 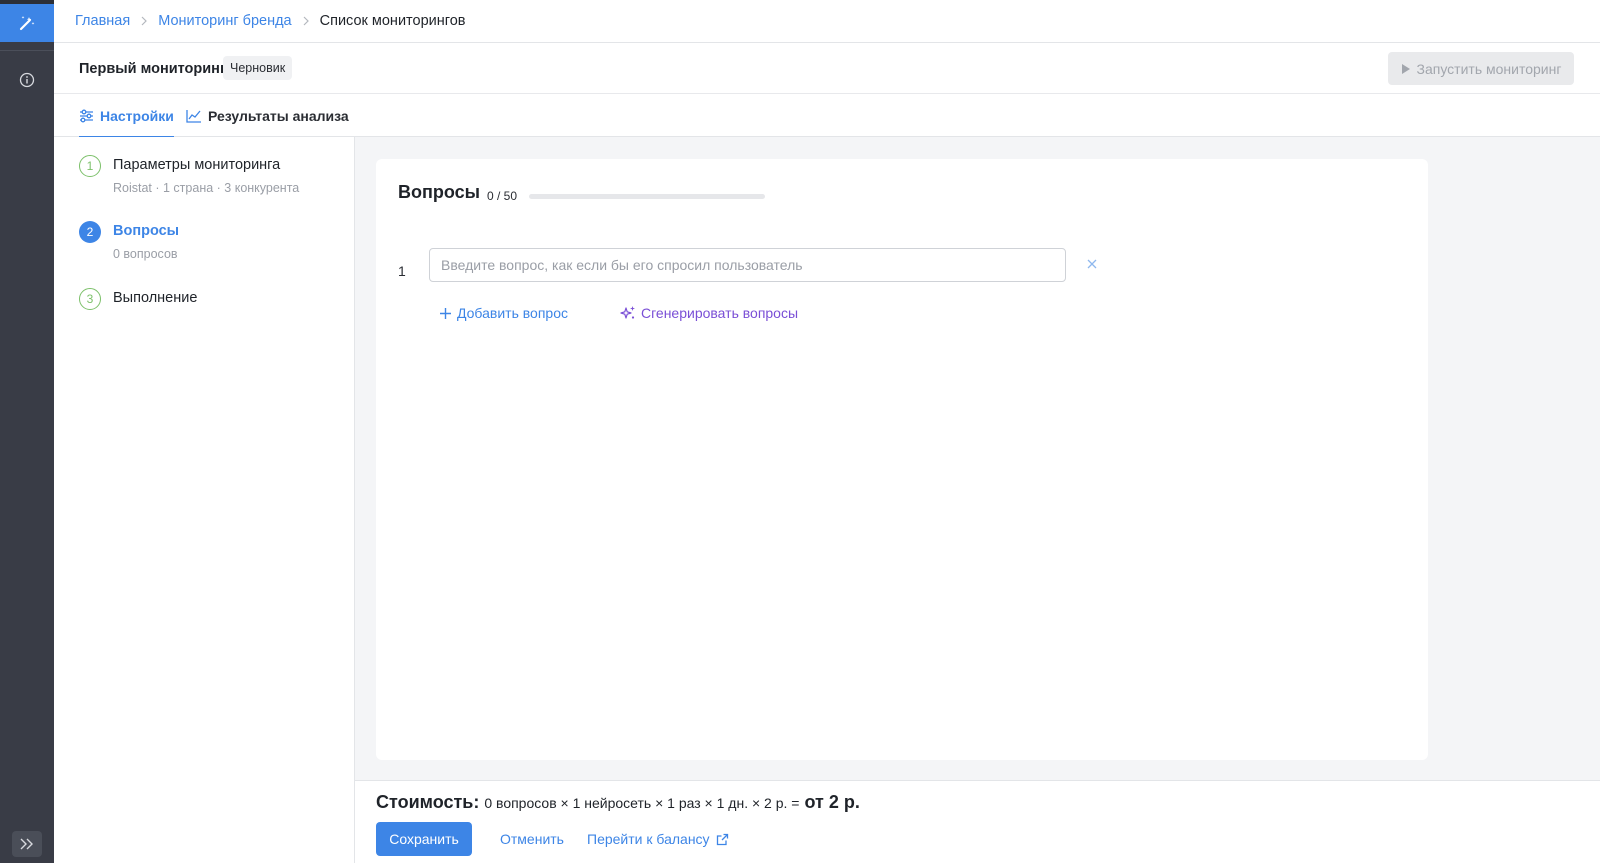 What do you see at coordinates (512, 313) in the screenshot?
I see `add-question-label: Добавить вопрос` at bounding box center [512, 313].